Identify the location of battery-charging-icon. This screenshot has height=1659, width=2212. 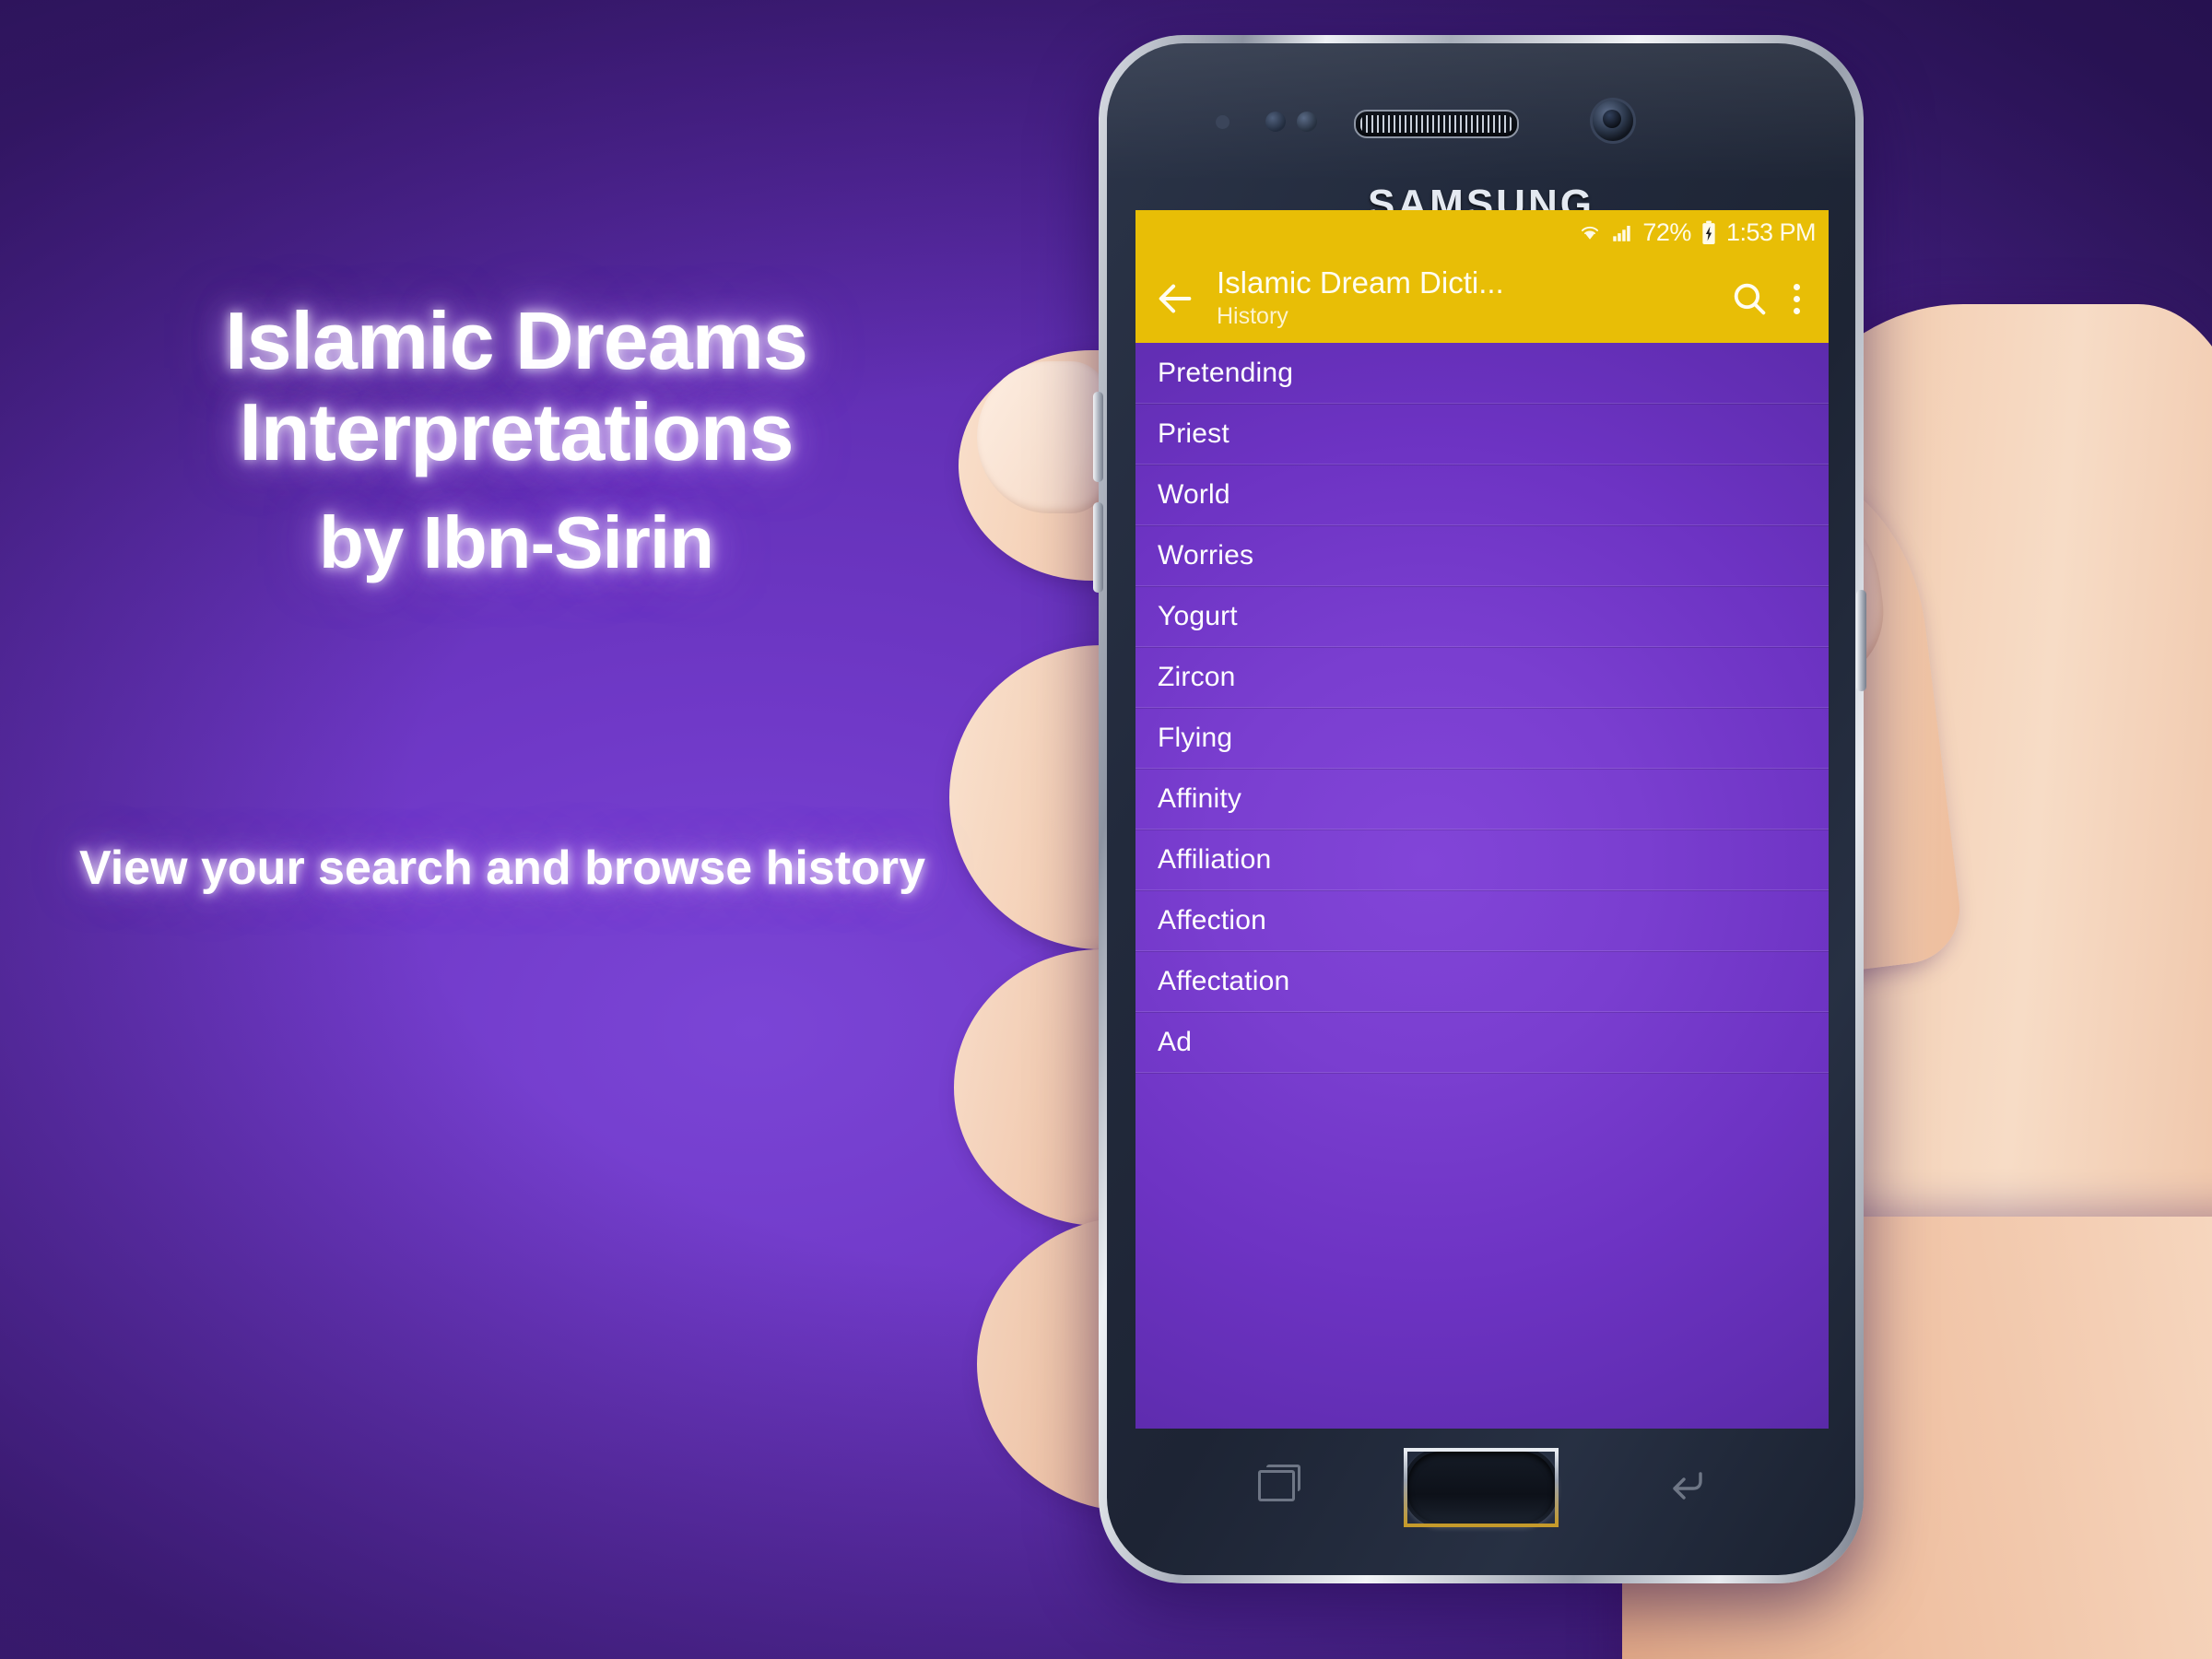
(1708, 232).